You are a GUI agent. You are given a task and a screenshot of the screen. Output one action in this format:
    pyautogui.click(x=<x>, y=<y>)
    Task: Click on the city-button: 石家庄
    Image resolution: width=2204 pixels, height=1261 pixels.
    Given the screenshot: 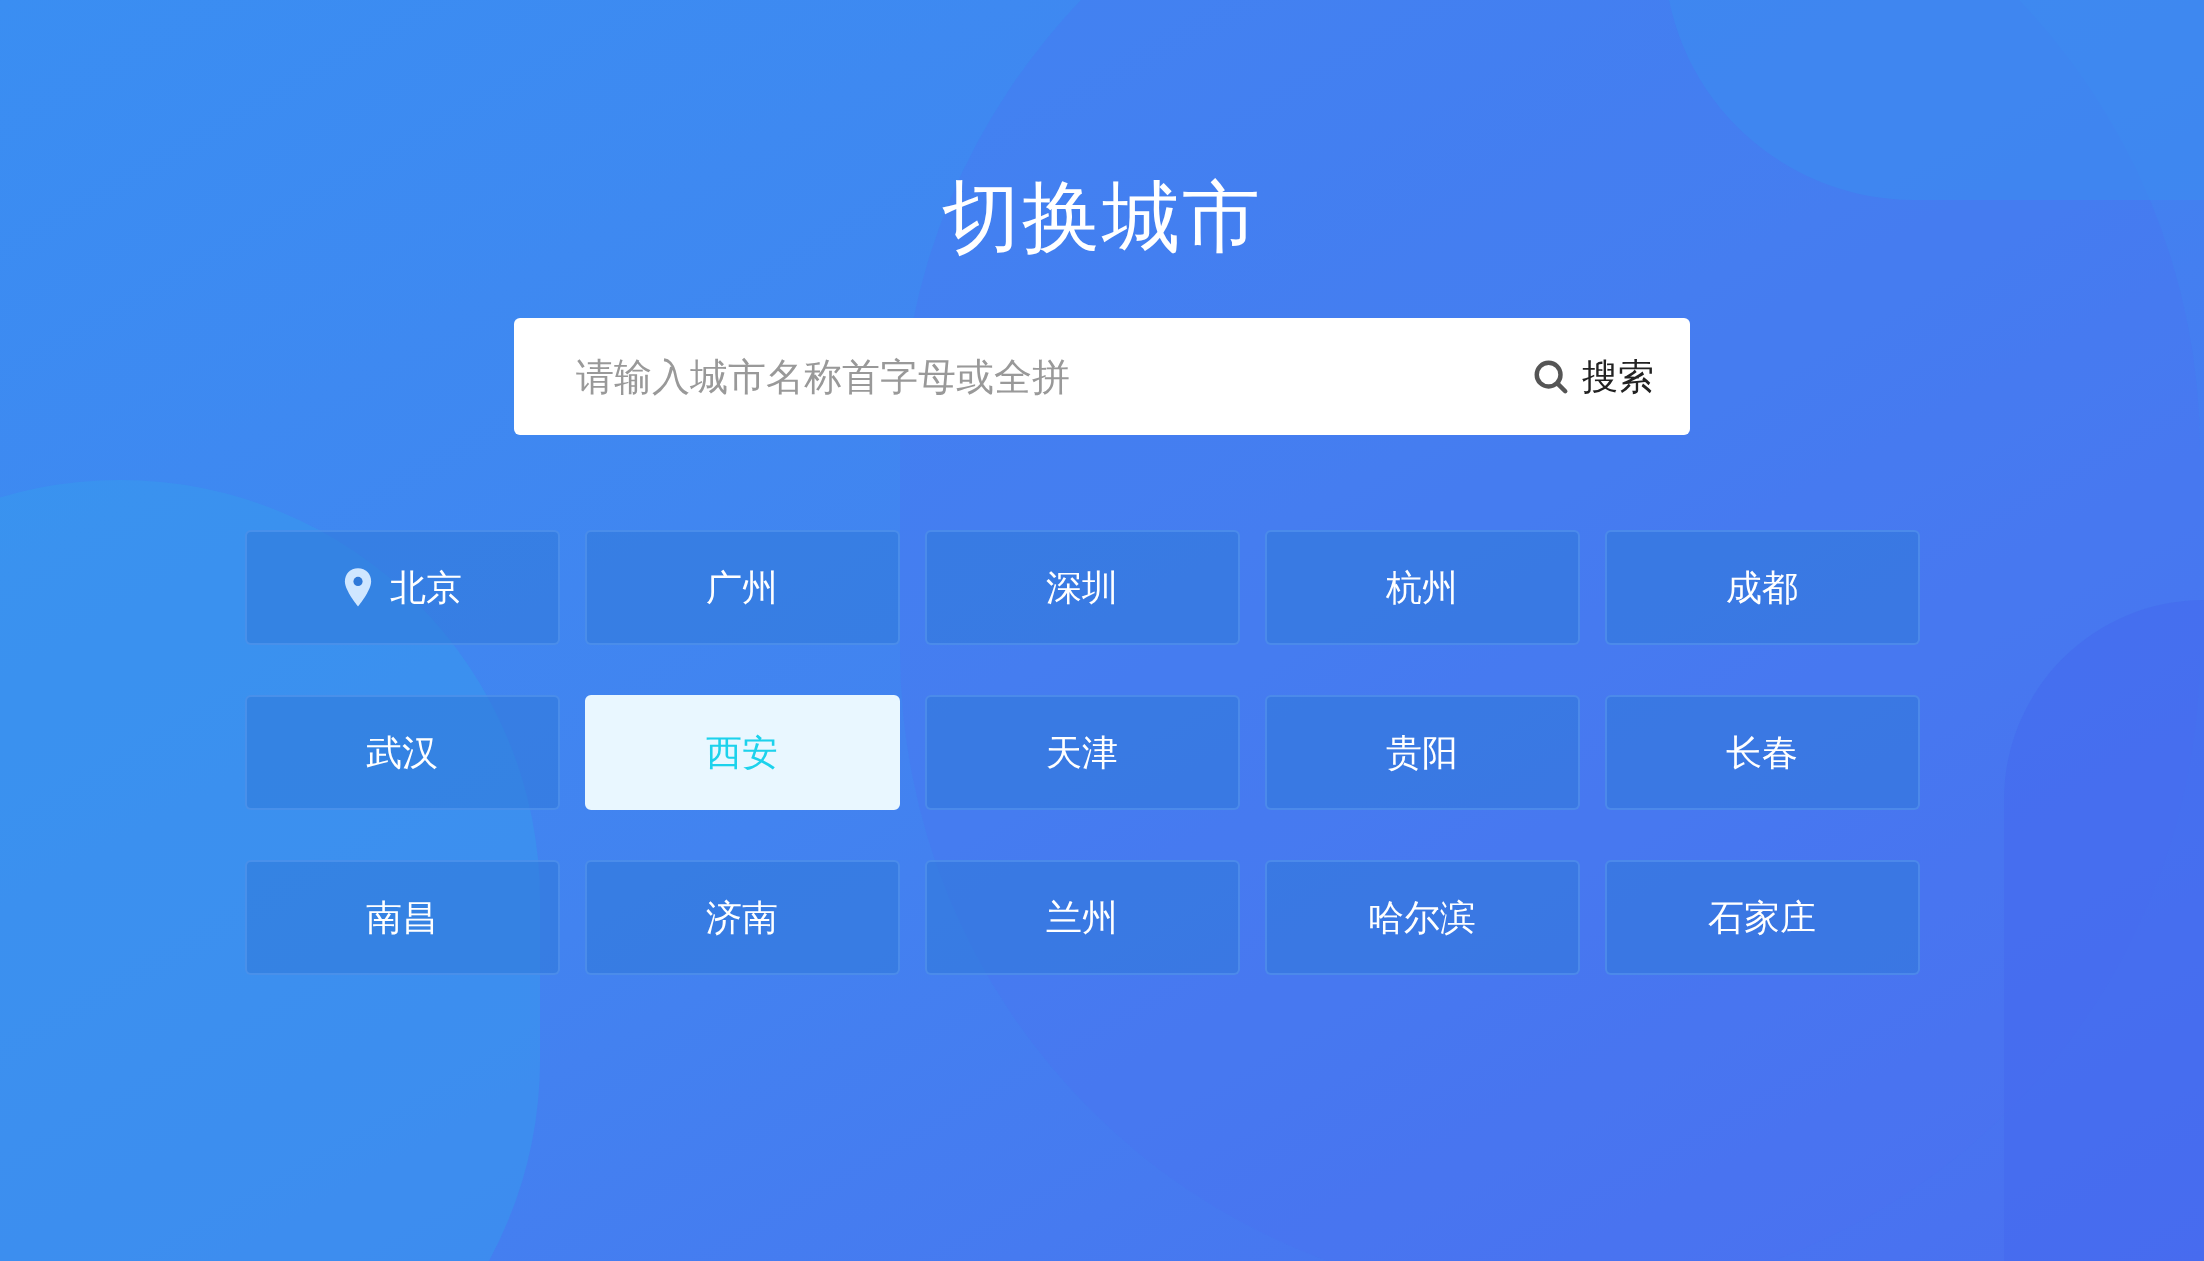 What is the action you would take?
    pyautogui.click(x=1762, y=917)
    